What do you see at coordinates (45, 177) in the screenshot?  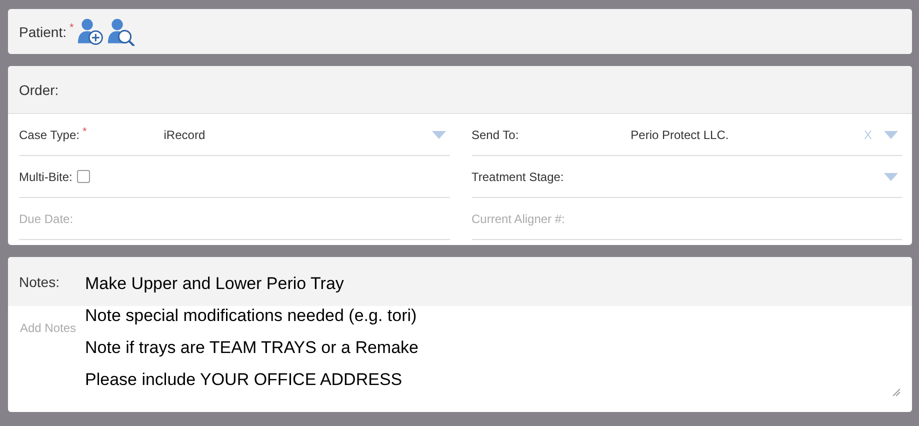 I see `field-label: Multi-Bite:` at bounding box center [45, 177].